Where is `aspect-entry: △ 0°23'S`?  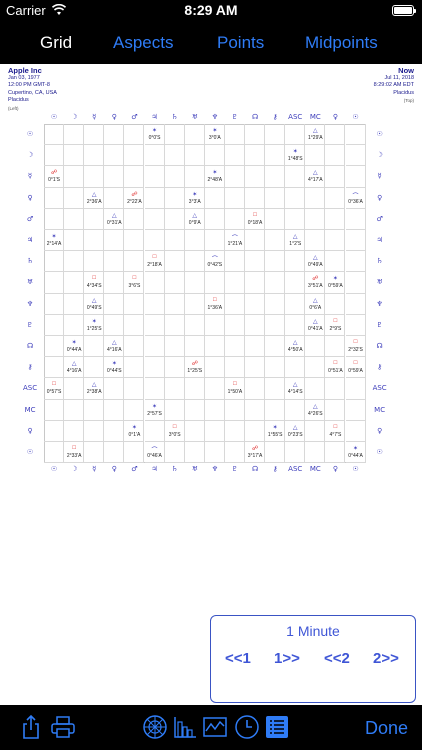 aspect-entry: △ 0°23'S is located at coordinates (295, 431).